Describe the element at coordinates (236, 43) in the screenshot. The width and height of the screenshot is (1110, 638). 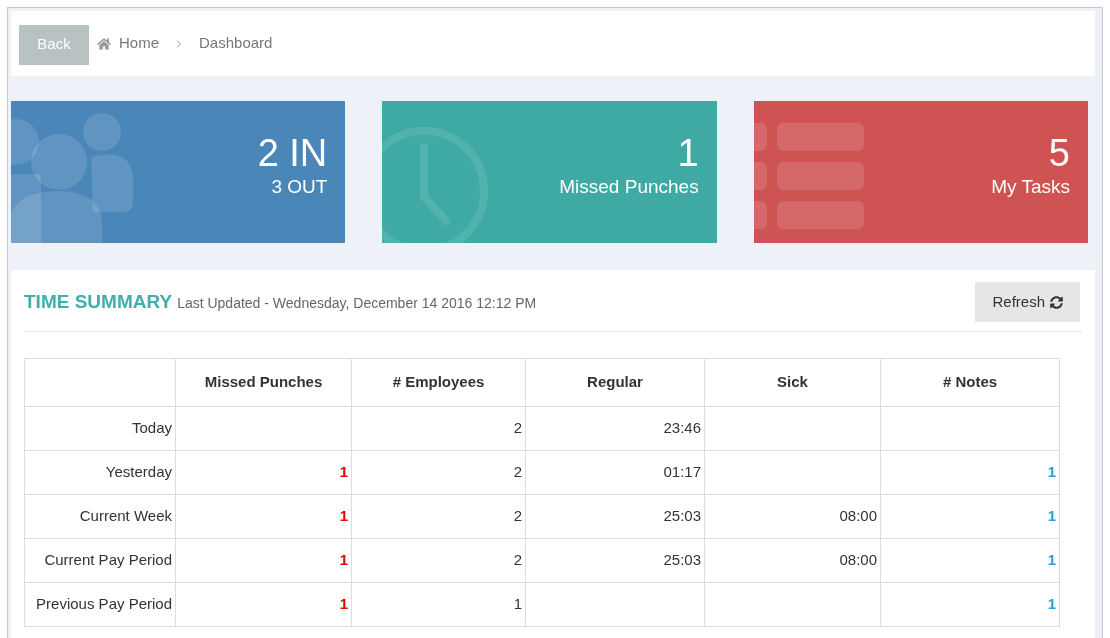
I see `breadcrumb-link: Dashboard` at that location.